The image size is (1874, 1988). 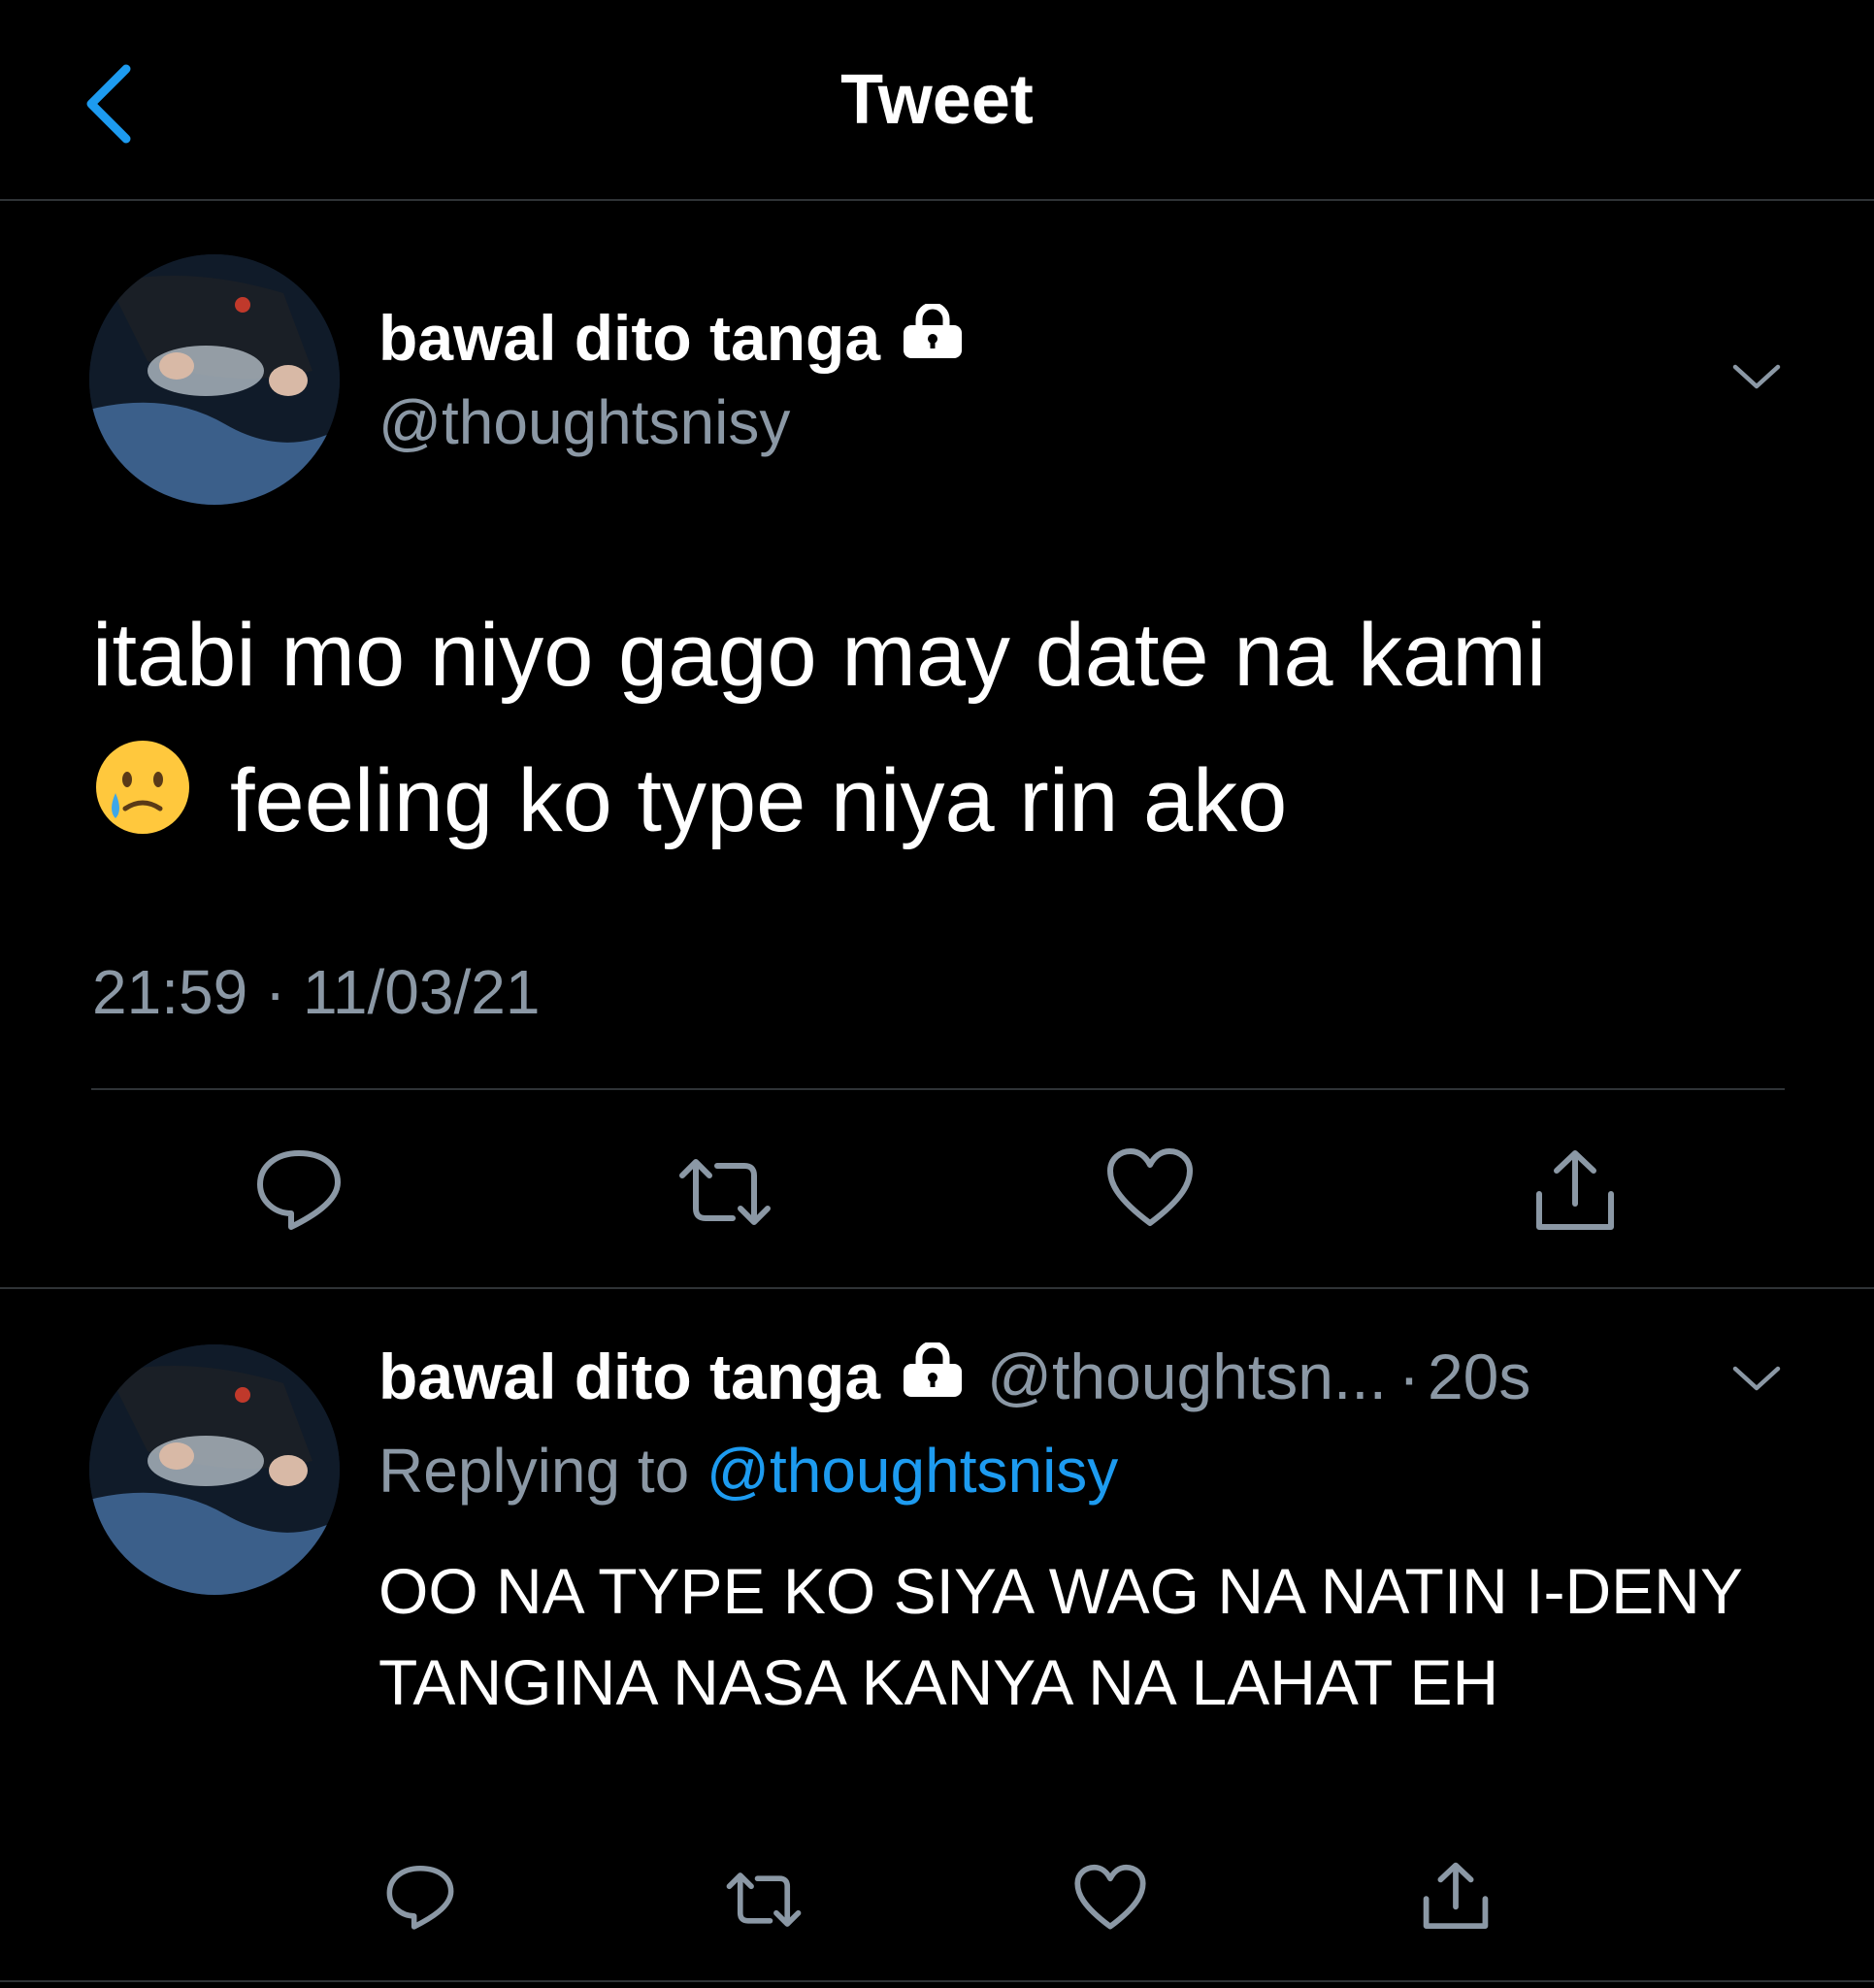 What do you see at coordinates (629, 1376) in the screenshot?
I see `reply-display-name: bawal dito tanga` at bounding box center [629, 1376].